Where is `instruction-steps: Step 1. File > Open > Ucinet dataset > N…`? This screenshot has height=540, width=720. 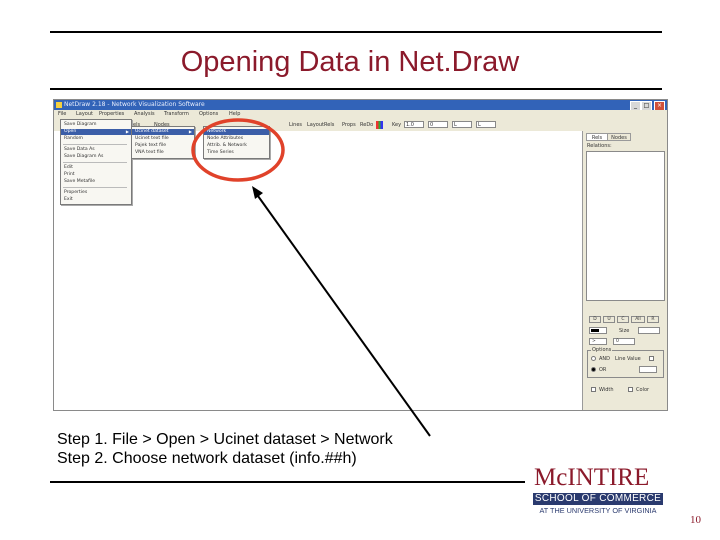 instruction-steps: Step 1. File > Open > Ucinet dataset > N… is located at coordinates (225, 449).